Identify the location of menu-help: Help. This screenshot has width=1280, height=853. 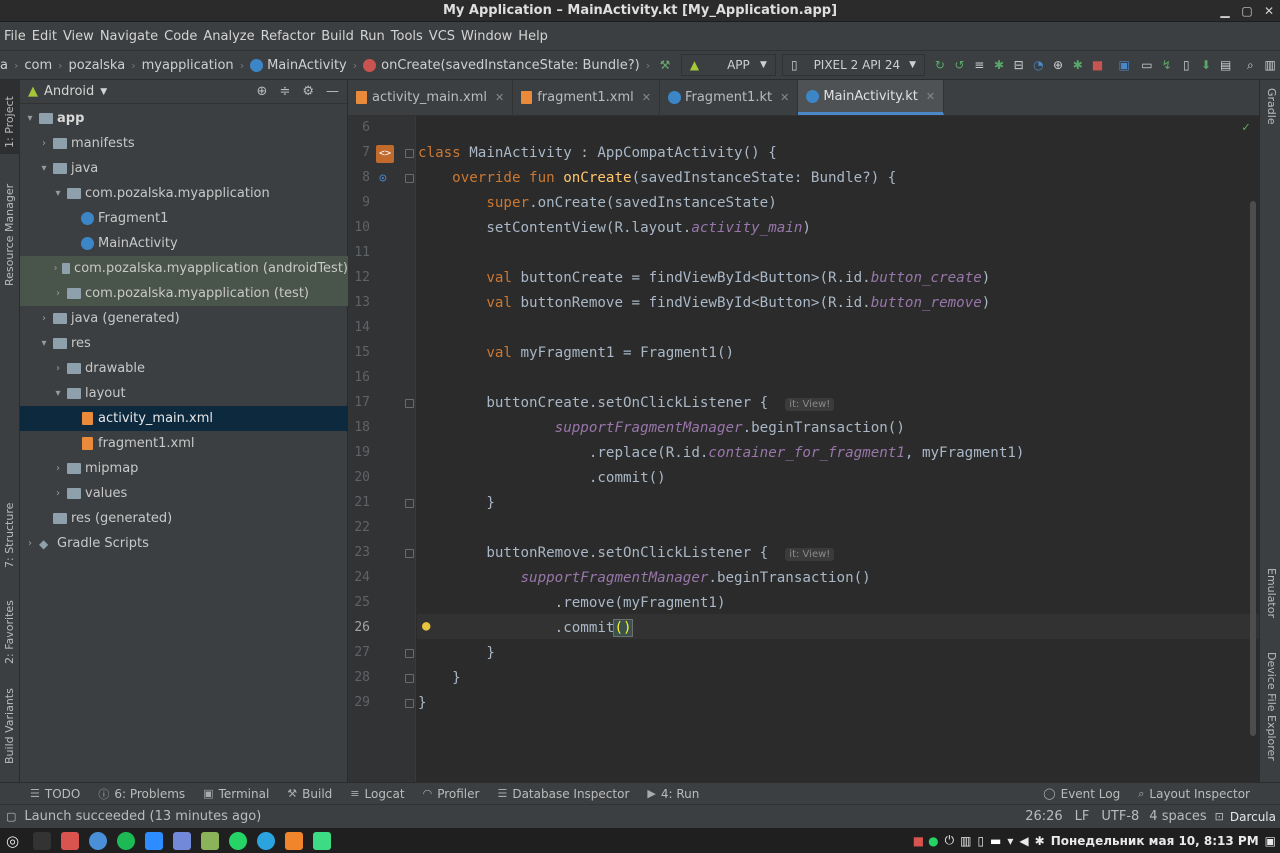
(533, 36).